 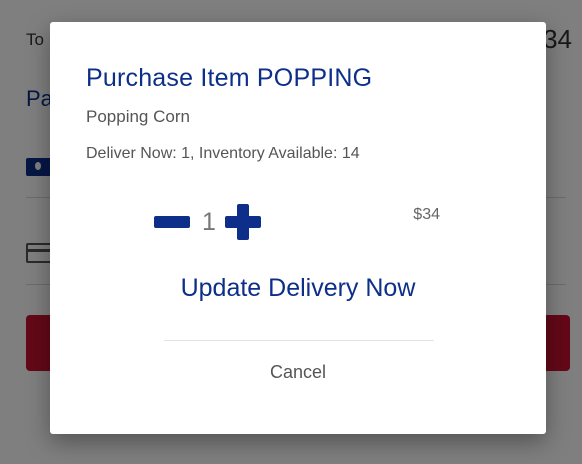 I want to click on quantity-value: 1, so click(x=209, y=221).